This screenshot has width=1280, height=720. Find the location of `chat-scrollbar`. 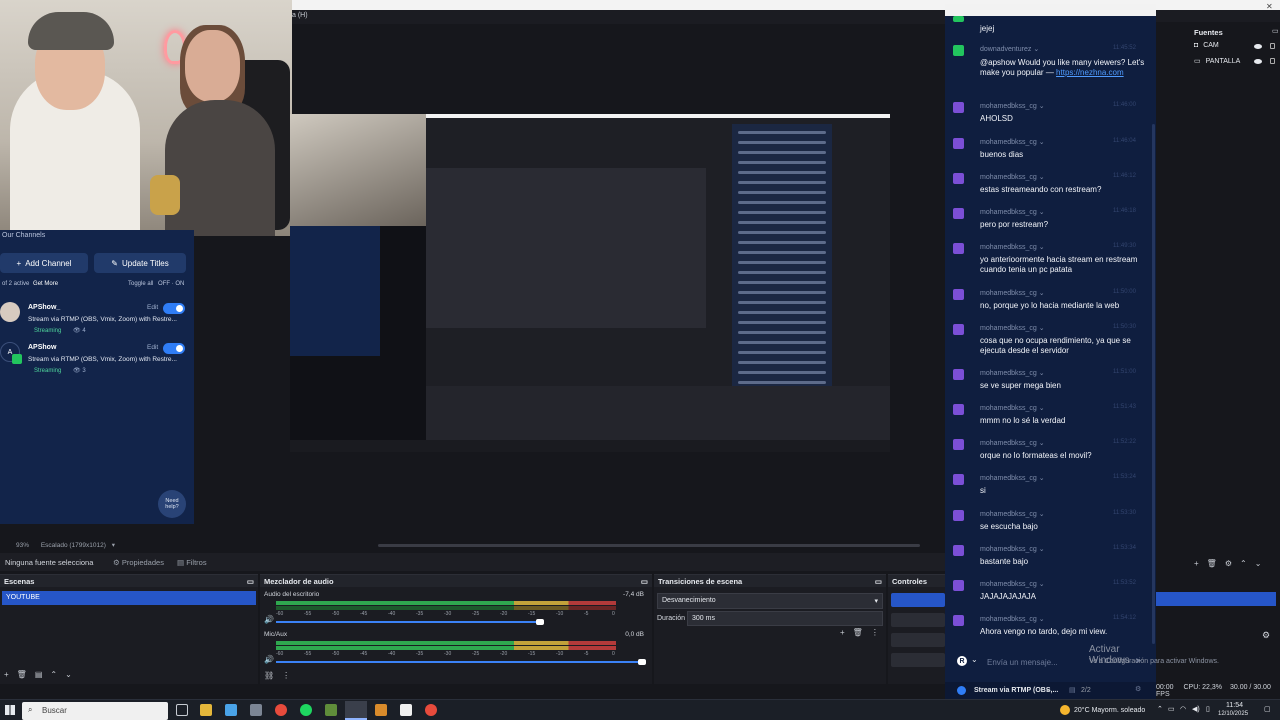

chat-scrollbar is located at coordinates (1153, 384).